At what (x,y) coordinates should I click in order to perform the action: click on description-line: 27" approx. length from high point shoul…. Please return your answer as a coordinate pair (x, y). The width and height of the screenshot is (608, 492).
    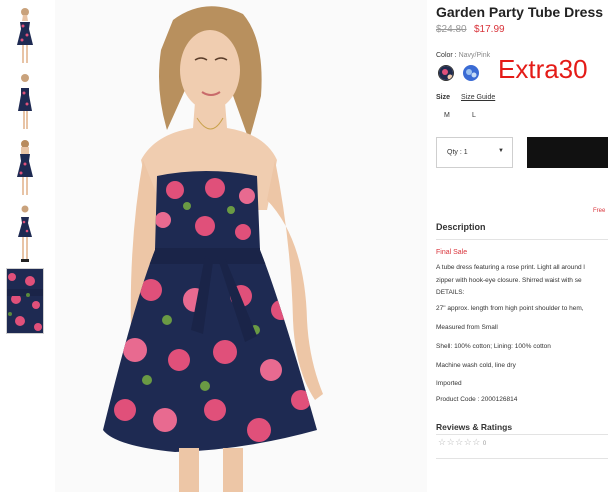
    Looking at the image, I should click on (510, 308).